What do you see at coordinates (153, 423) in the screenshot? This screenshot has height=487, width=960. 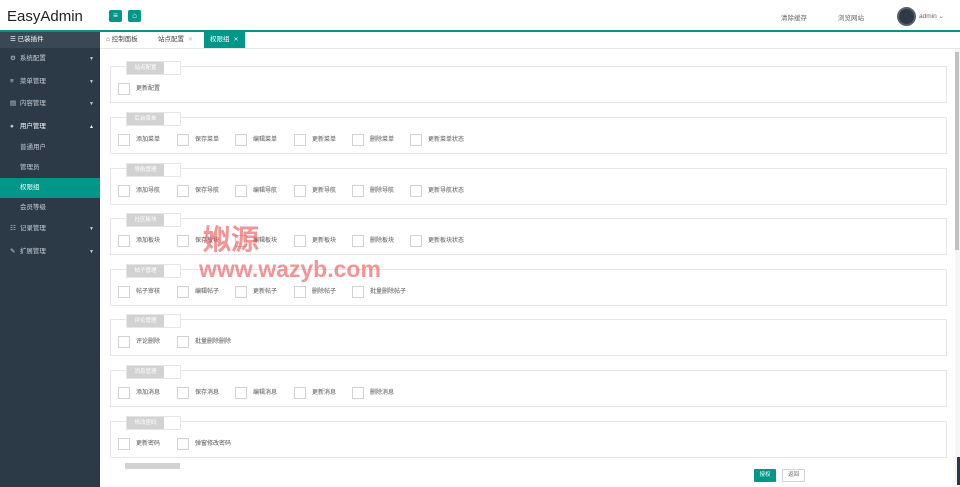 I see `group-title-checkbox: 修改密码` at bounding box center [153, 423].